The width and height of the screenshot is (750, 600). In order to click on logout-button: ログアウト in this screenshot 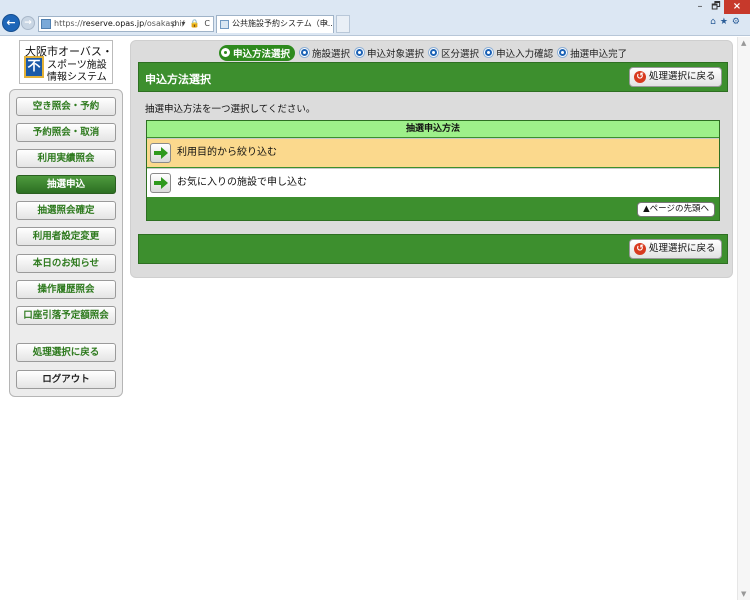, I will do `click(66, 379)`.